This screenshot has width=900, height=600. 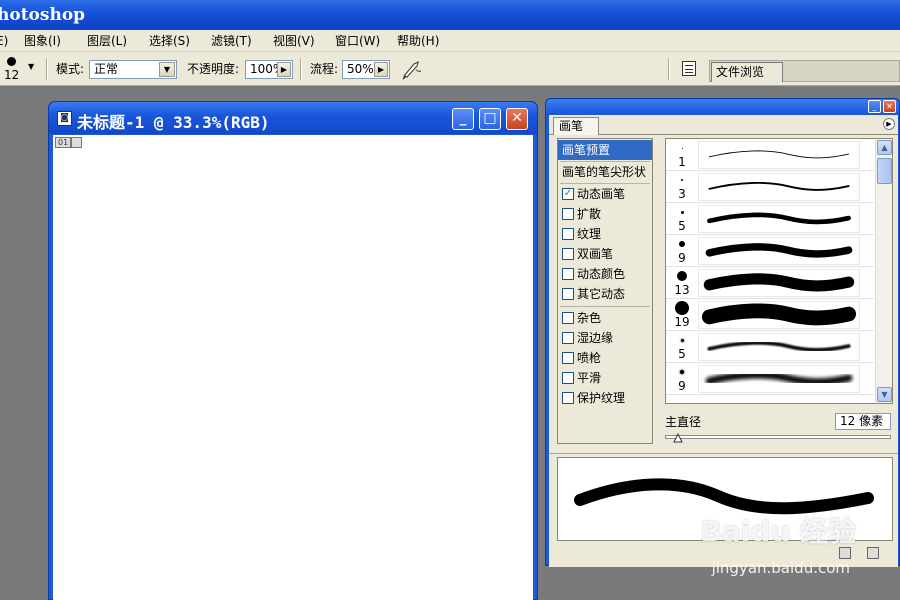 What do you see at coordinates (605, 234) in the screenshot?
I see `sidebar-item-texture: 纹理` at bounding box center [605, 234].